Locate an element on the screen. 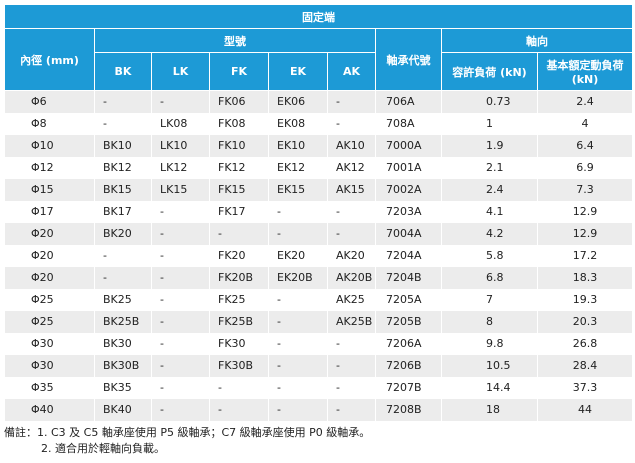  rated-load-cell: 7.3 is located at coordinates (585, 190).